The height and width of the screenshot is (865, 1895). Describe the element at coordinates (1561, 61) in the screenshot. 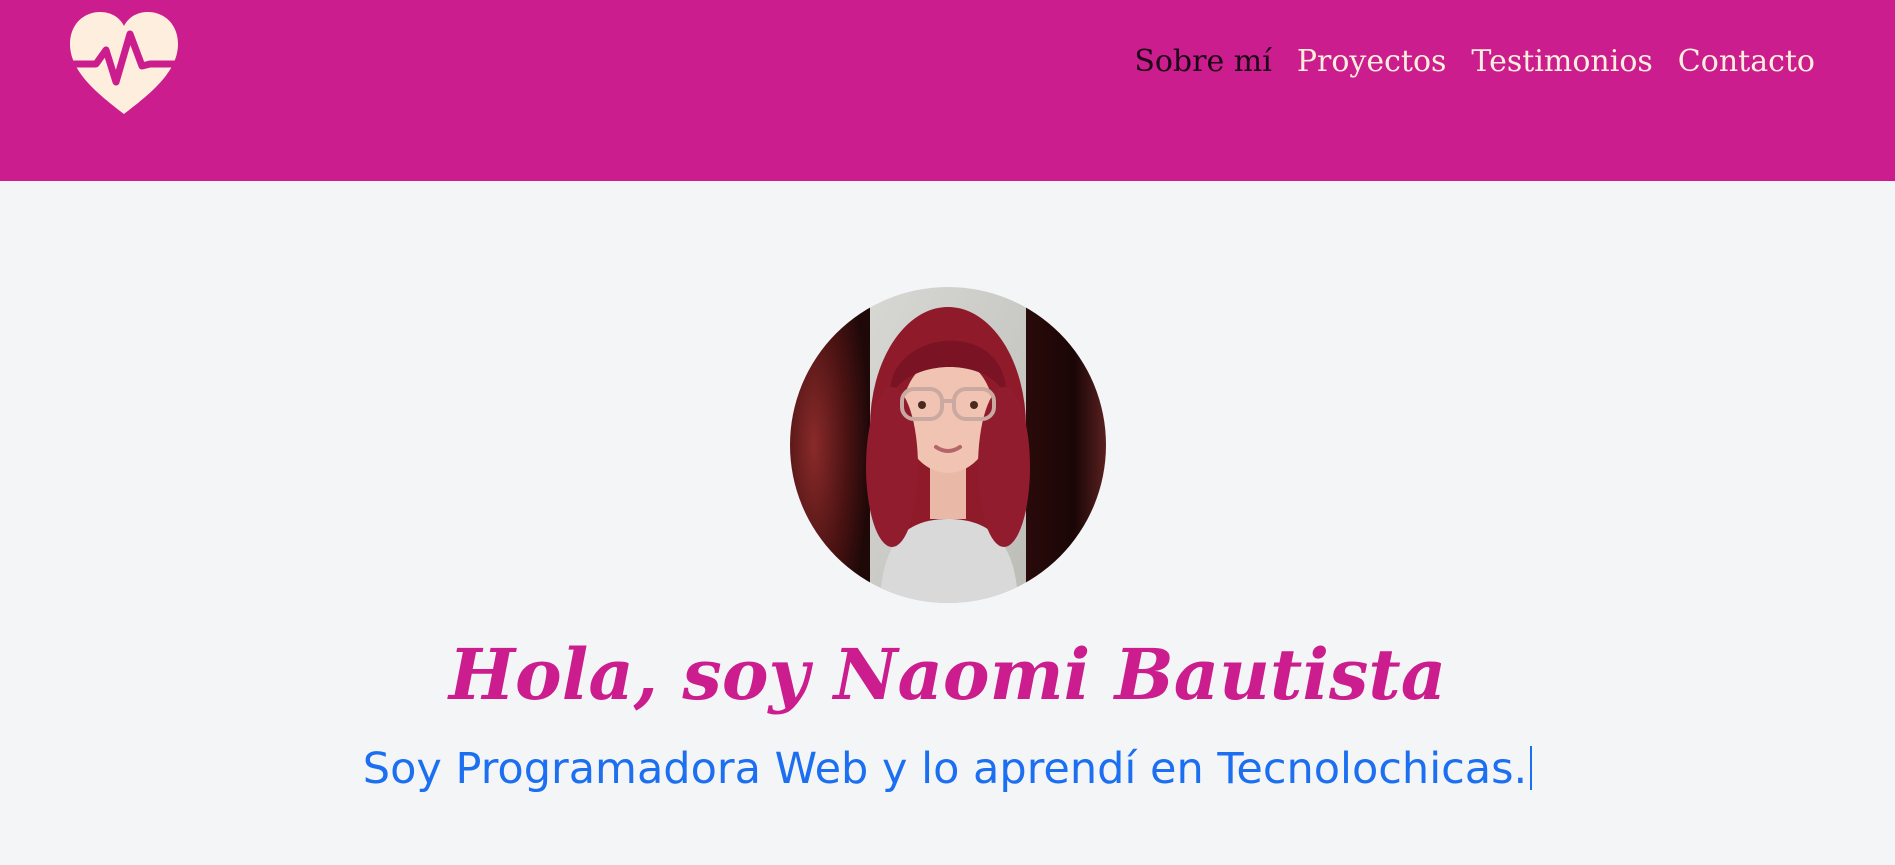

I see `nav-link-testimonios: Testimonios` at that location.